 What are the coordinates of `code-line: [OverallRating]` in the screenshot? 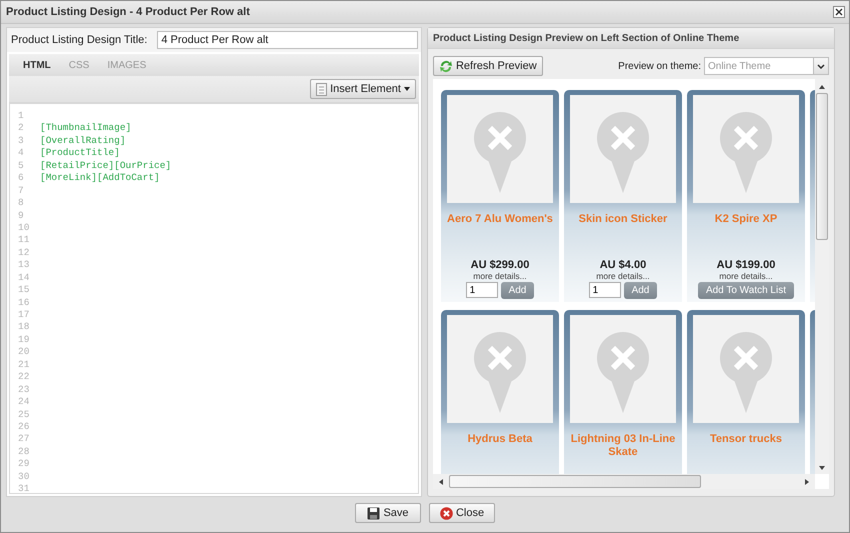 It's located at (83, 141).